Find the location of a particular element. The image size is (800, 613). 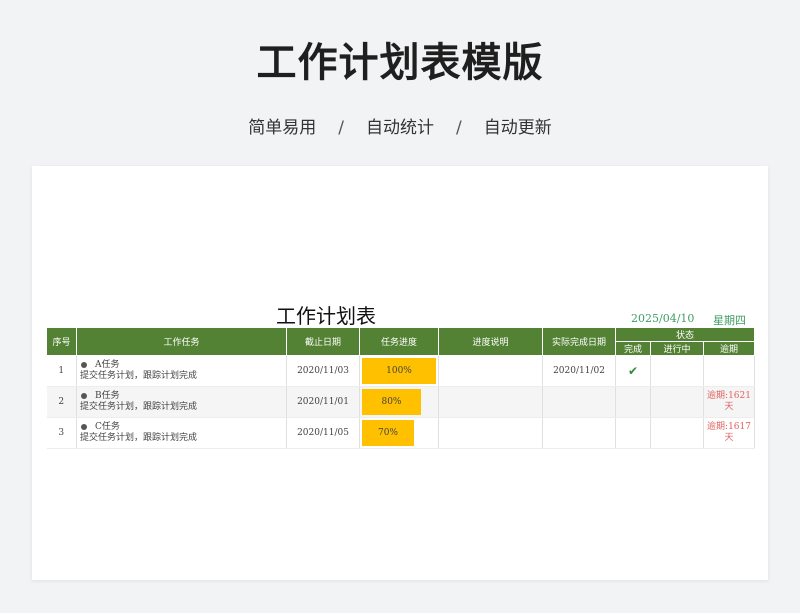

header-status-done: 完成 is located at coordinates (633, 348).